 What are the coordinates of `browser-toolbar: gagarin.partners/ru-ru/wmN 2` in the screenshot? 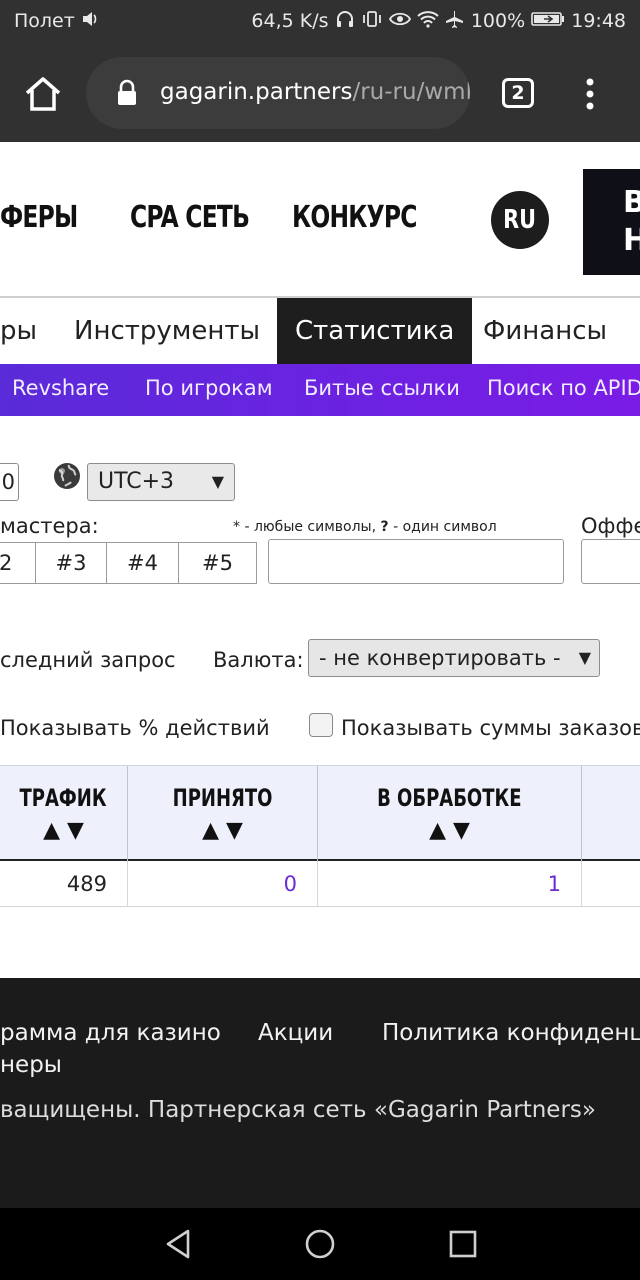 It's located at (320, 93).